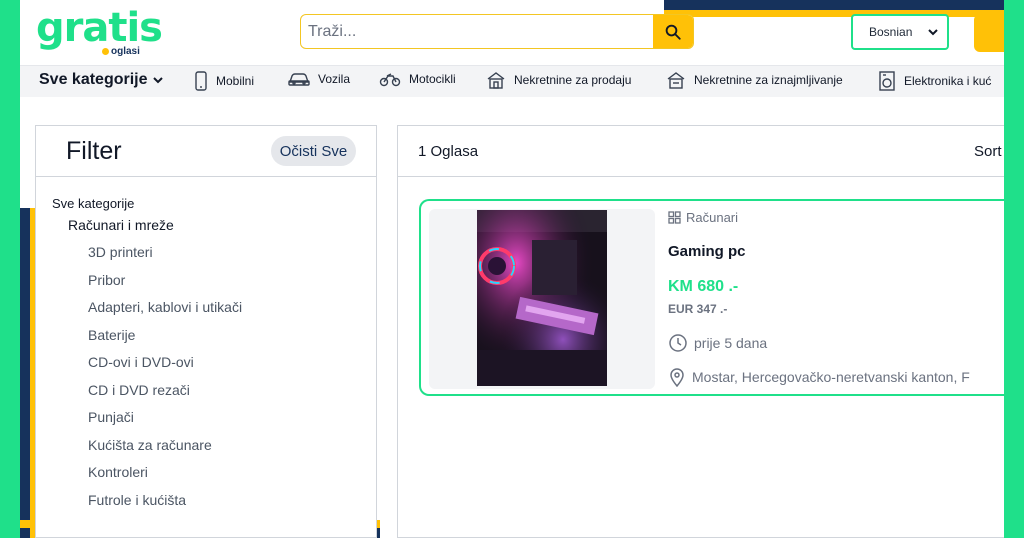 The image size is (1024, 538). I want to click on top-navy-stripe, so click(834, 5).